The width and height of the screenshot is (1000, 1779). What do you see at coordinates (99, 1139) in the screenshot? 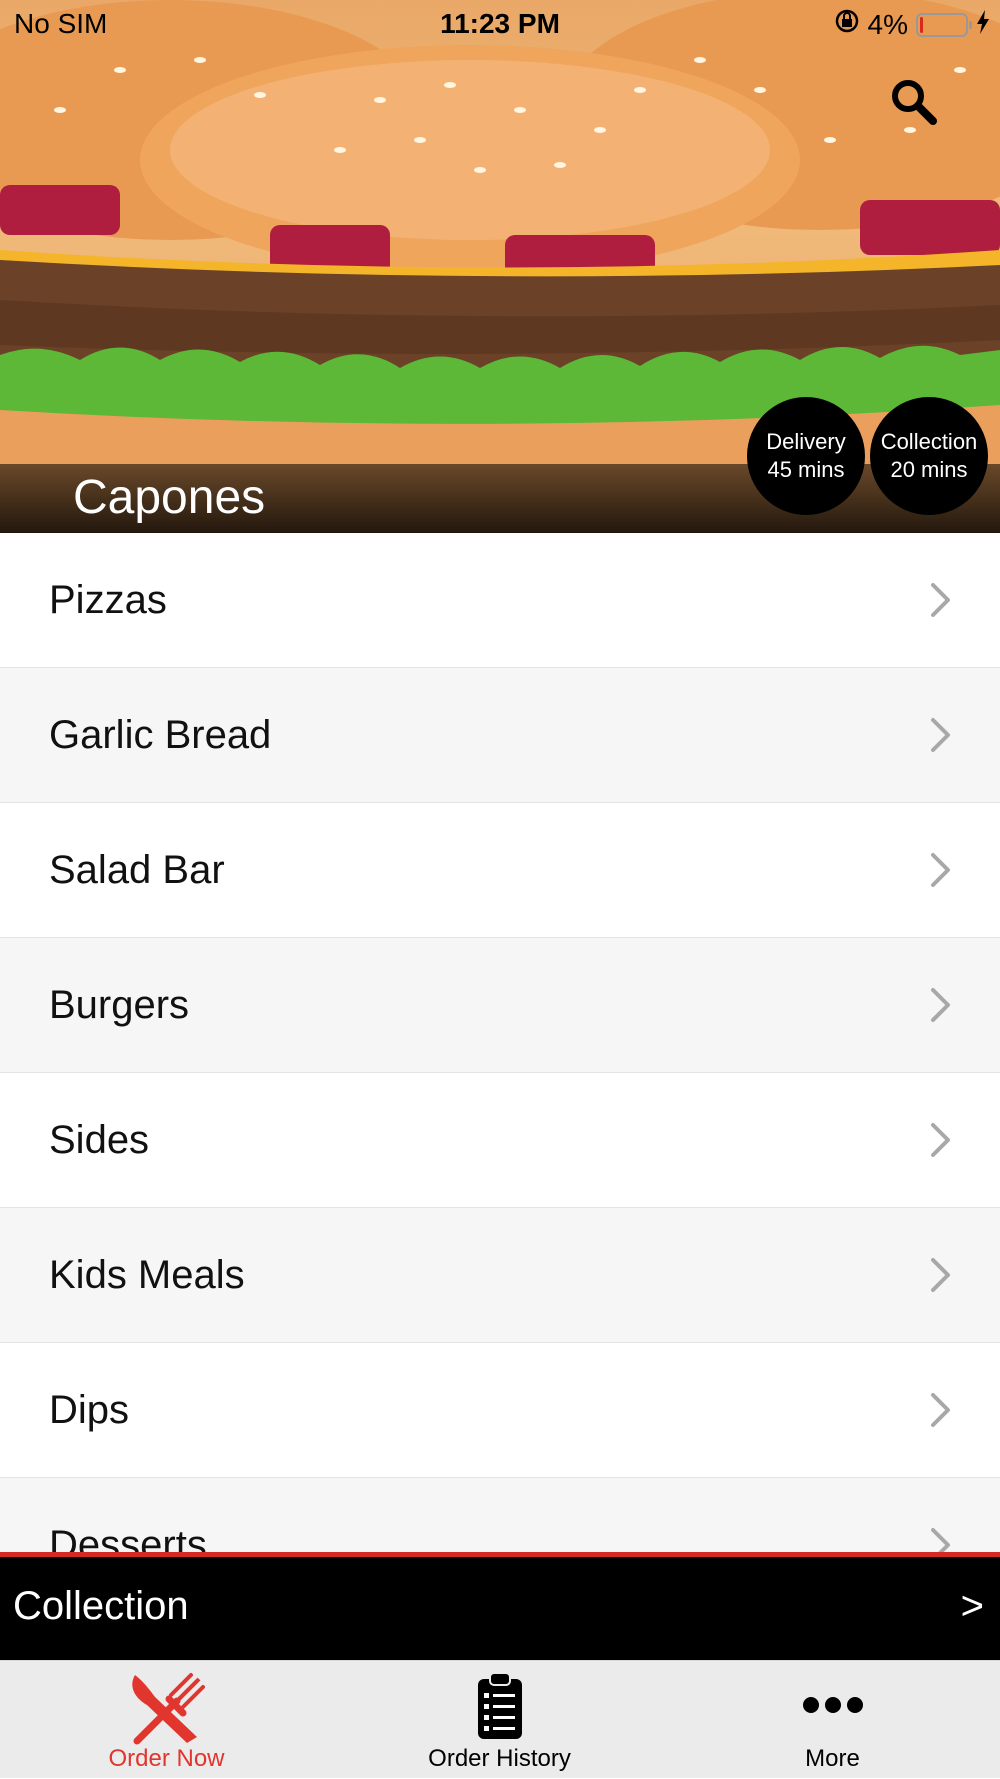
I see `menu-item-label: Sides` at bounding box center [99, 1139].